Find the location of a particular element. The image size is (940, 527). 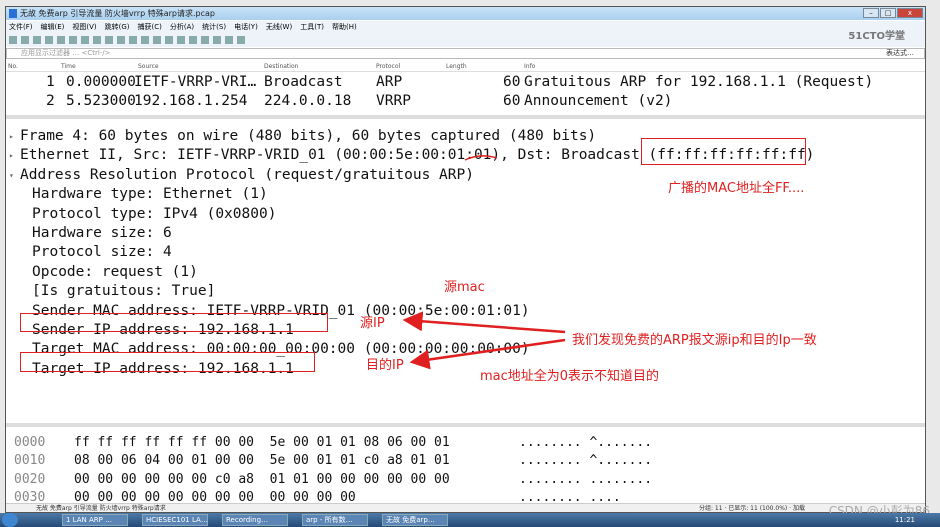

underline-mark is located at coordinates (481, 158).